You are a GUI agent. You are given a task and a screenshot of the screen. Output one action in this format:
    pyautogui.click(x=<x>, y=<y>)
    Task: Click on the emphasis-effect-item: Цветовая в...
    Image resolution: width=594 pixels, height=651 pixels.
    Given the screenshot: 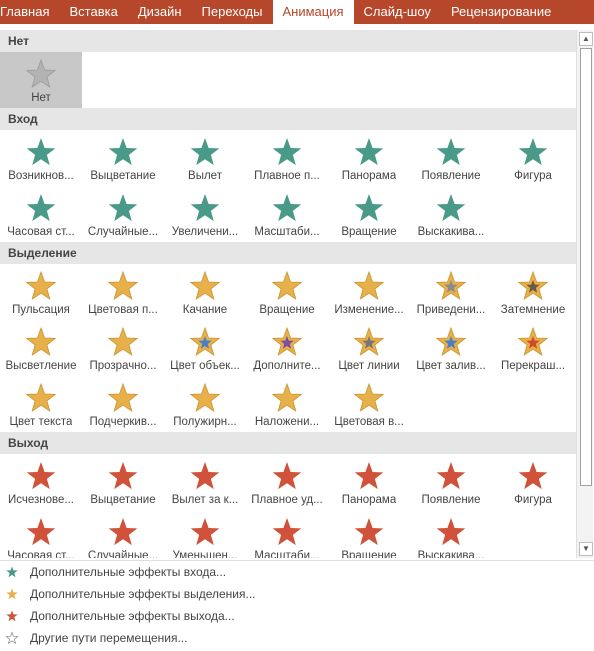 What is the action you would take?
    pyautogui.click(x=369, y=404)
    